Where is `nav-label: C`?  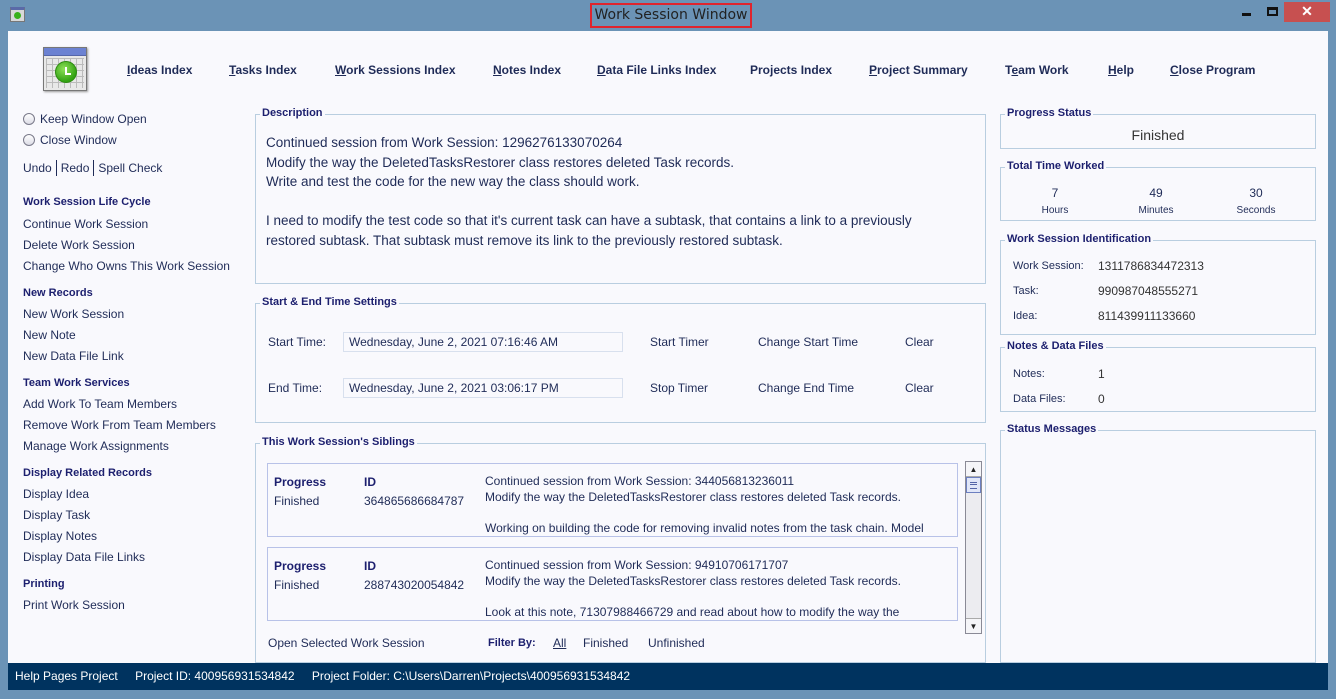 nav-label: C is located at coordinates (1174, 70).